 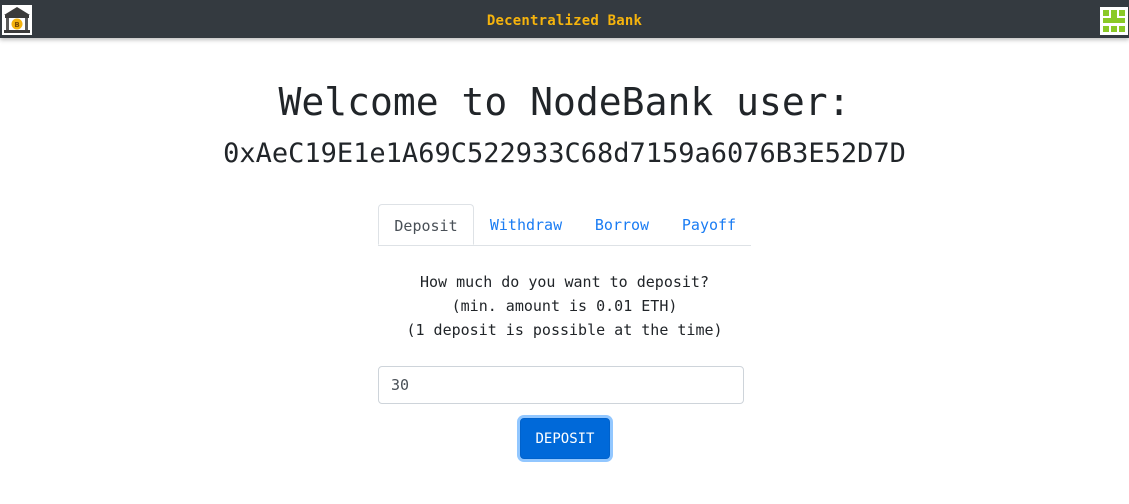 I want to click on deposit-question: How much do you want to deposit?, so click(x=564, y=282).